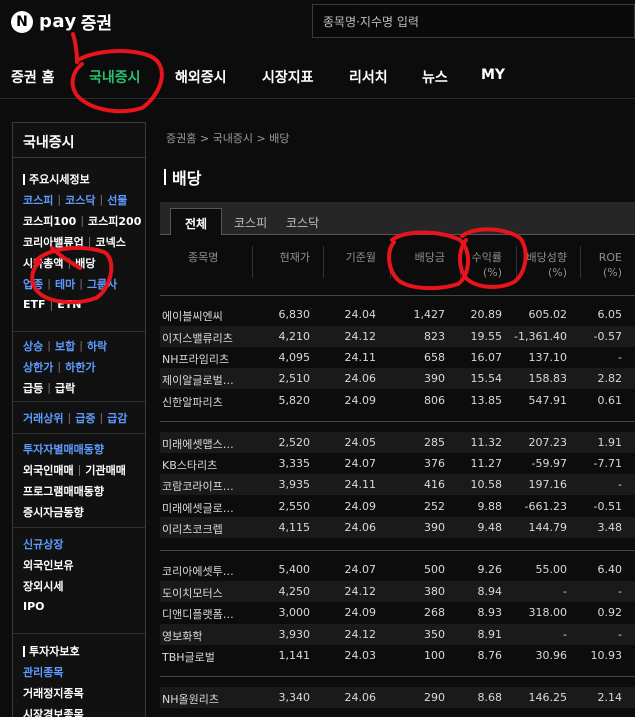 Image resolution: width=635 pixels, height=717 pixels. Describe the element at coordinates (34, 304) in the screenshot. I see `sidebar-link: ETF` at that location.